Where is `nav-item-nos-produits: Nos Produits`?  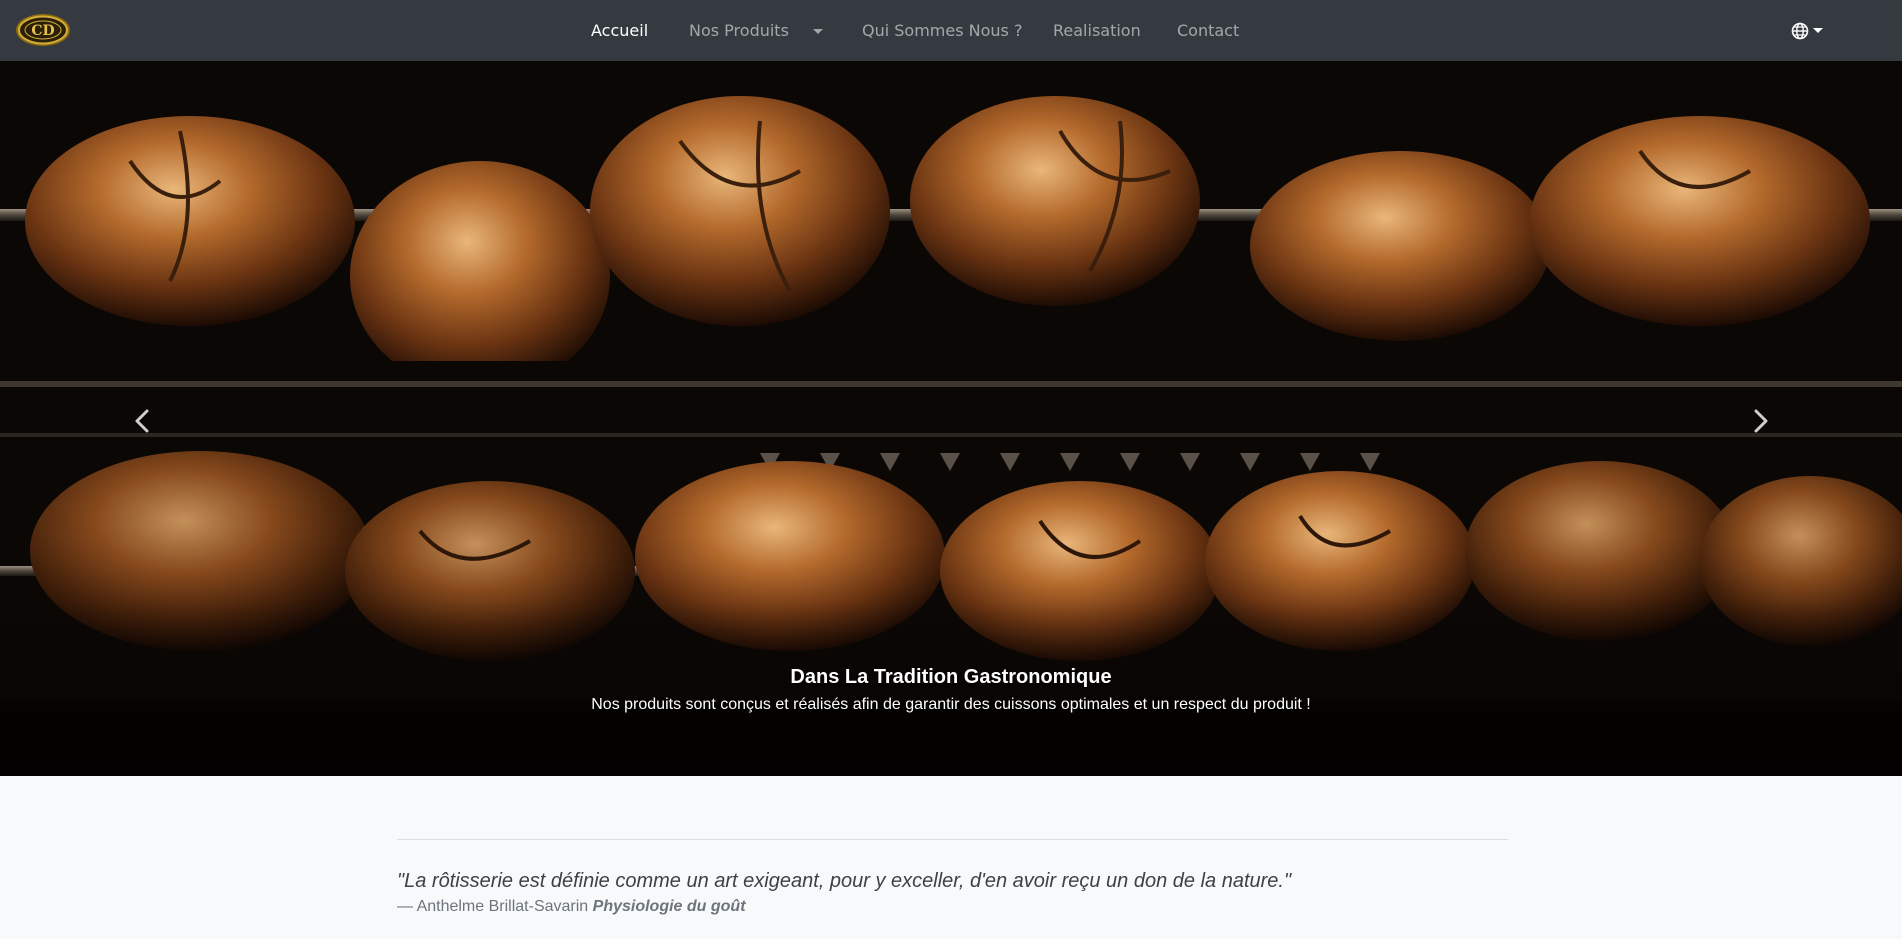
nav-item-nos-produits: Nos Produits is located at coordinates (756, 30).